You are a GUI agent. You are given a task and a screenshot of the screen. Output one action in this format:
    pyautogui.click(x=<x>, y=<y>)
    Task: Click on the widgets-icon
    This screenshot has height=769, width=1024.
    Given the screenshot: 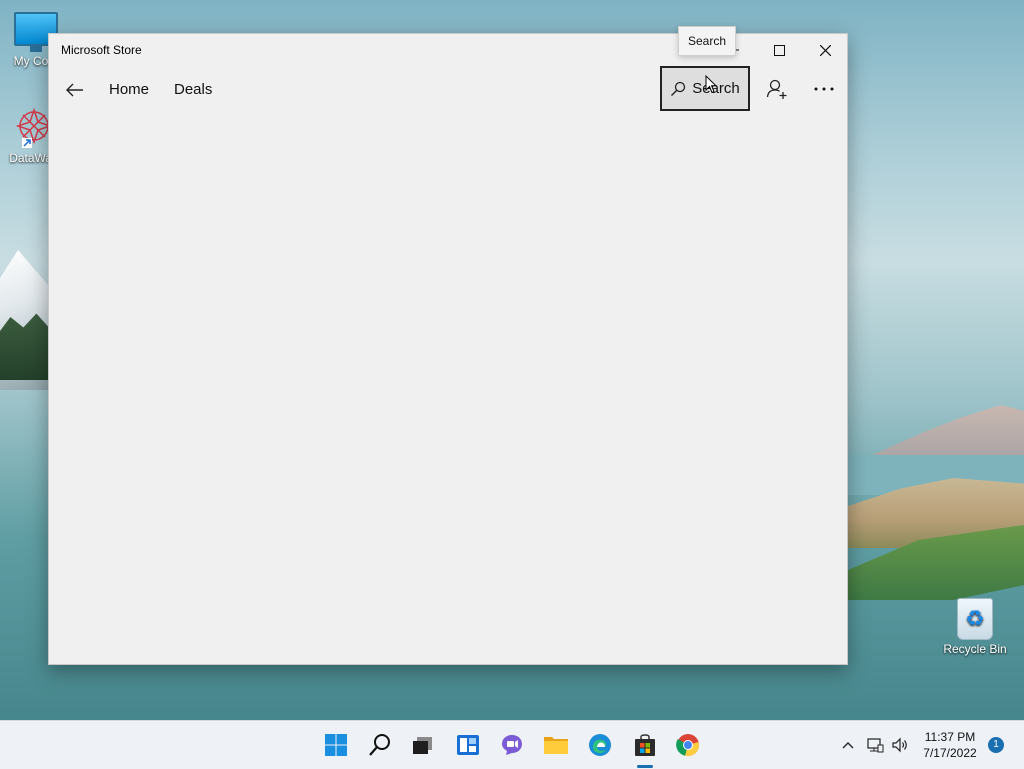 What is the action you would take?
    pyautogui.click(x=468, y=745)
    